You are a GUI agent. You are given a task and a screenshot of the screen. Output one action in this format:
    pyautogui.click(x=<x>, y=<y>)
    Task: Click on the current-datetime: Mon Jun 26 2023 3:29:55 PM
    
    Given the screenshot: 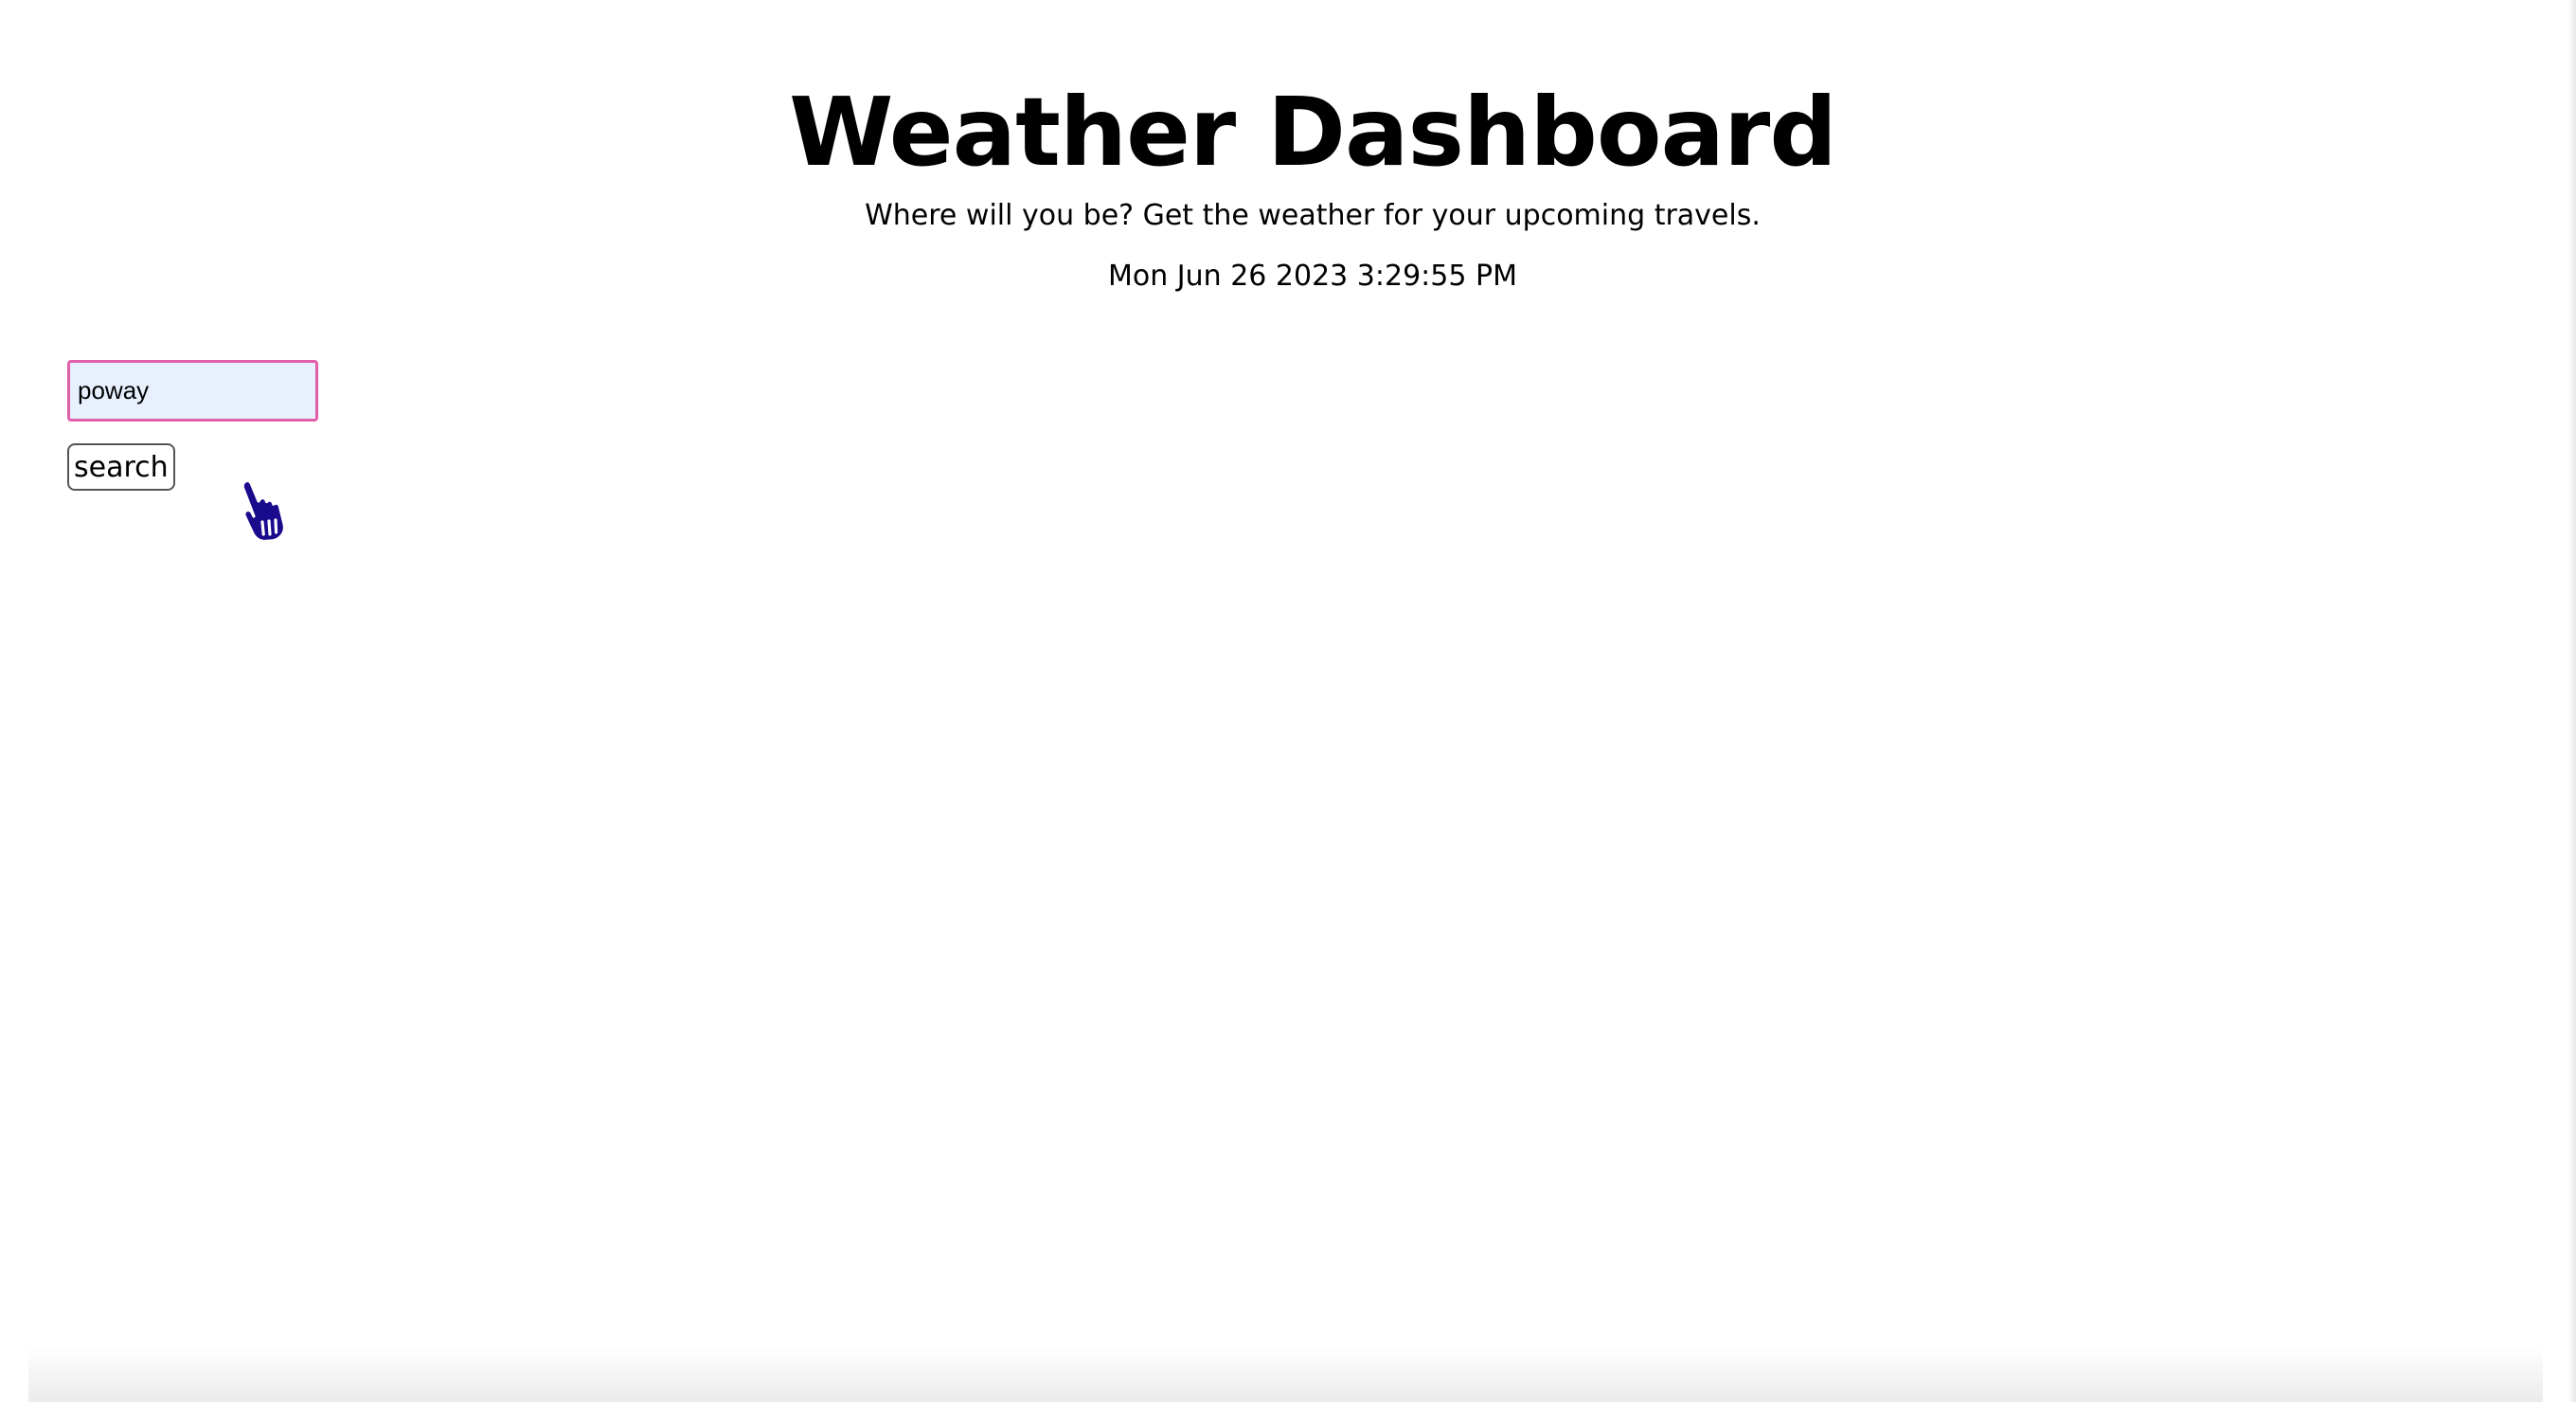 What is the action you would take?
    pyautogui.click(x=1312, y=276)
    